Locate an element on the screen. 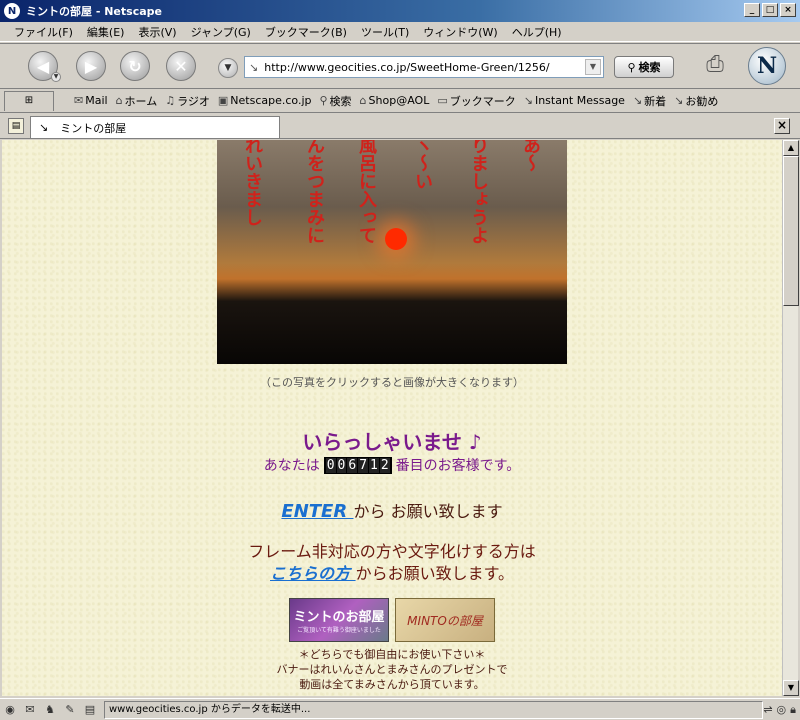  noframe-link-line: こちらの方 からお願い致します。 is located at coordinates (392, 572).